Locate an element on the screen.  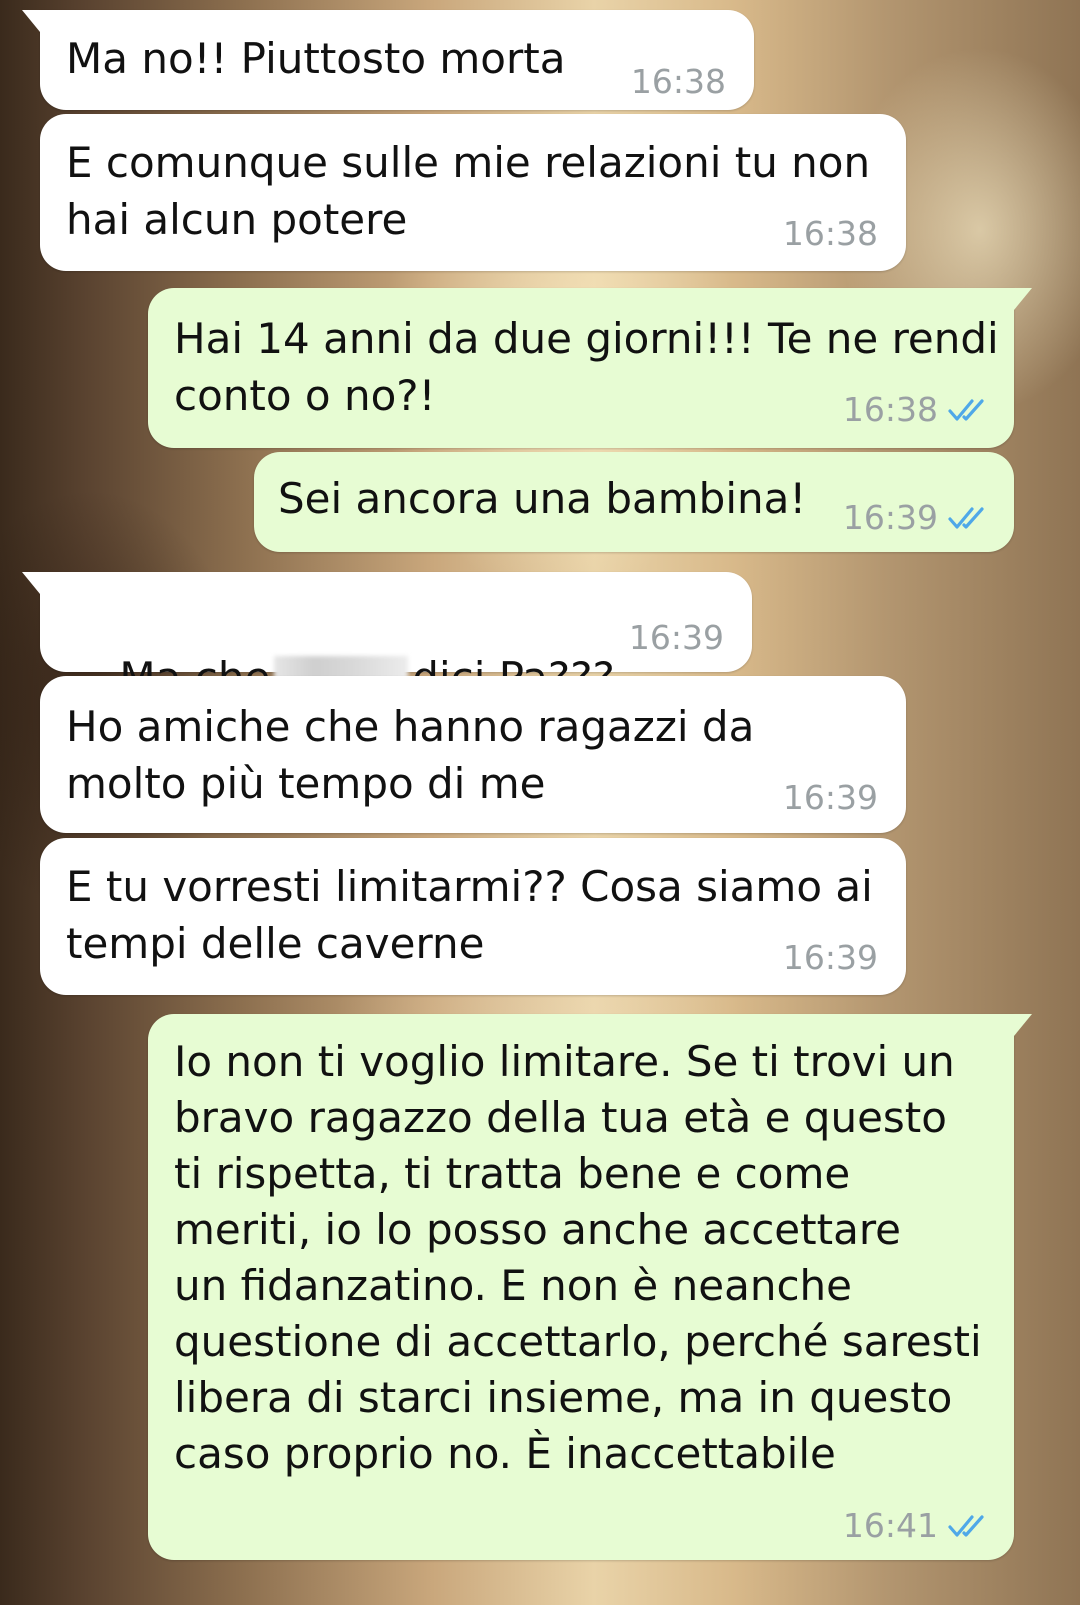
outgoing-message: Sei ancora una bambina! 16:39 is located at coordinates (634, 502).